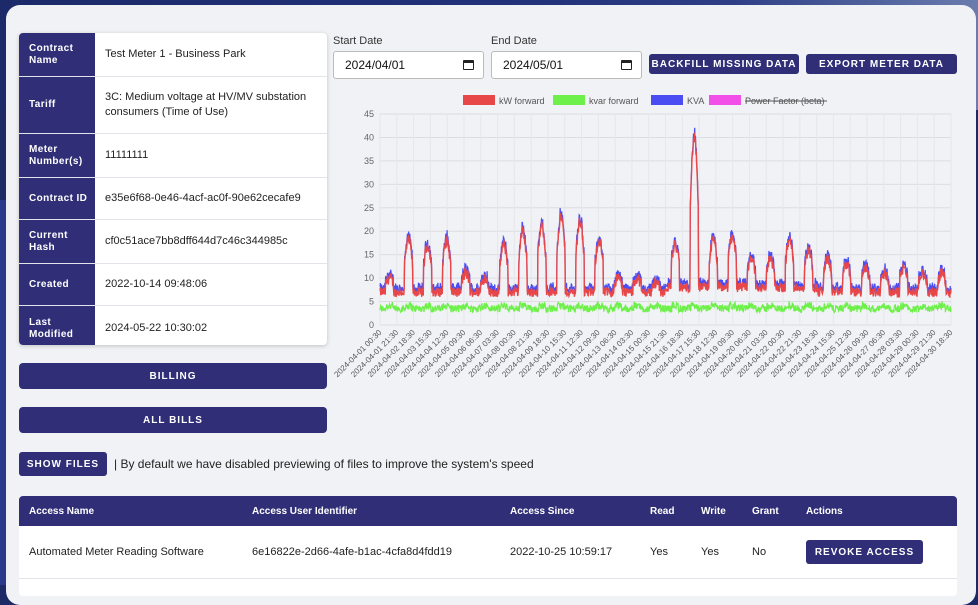 This screenshot has height=605, width=978. Describe the element at coordinates (724, 64) in the screenshot. I see `backfill-missing-data-button: BACKFILL MISSING DATA` at that location.